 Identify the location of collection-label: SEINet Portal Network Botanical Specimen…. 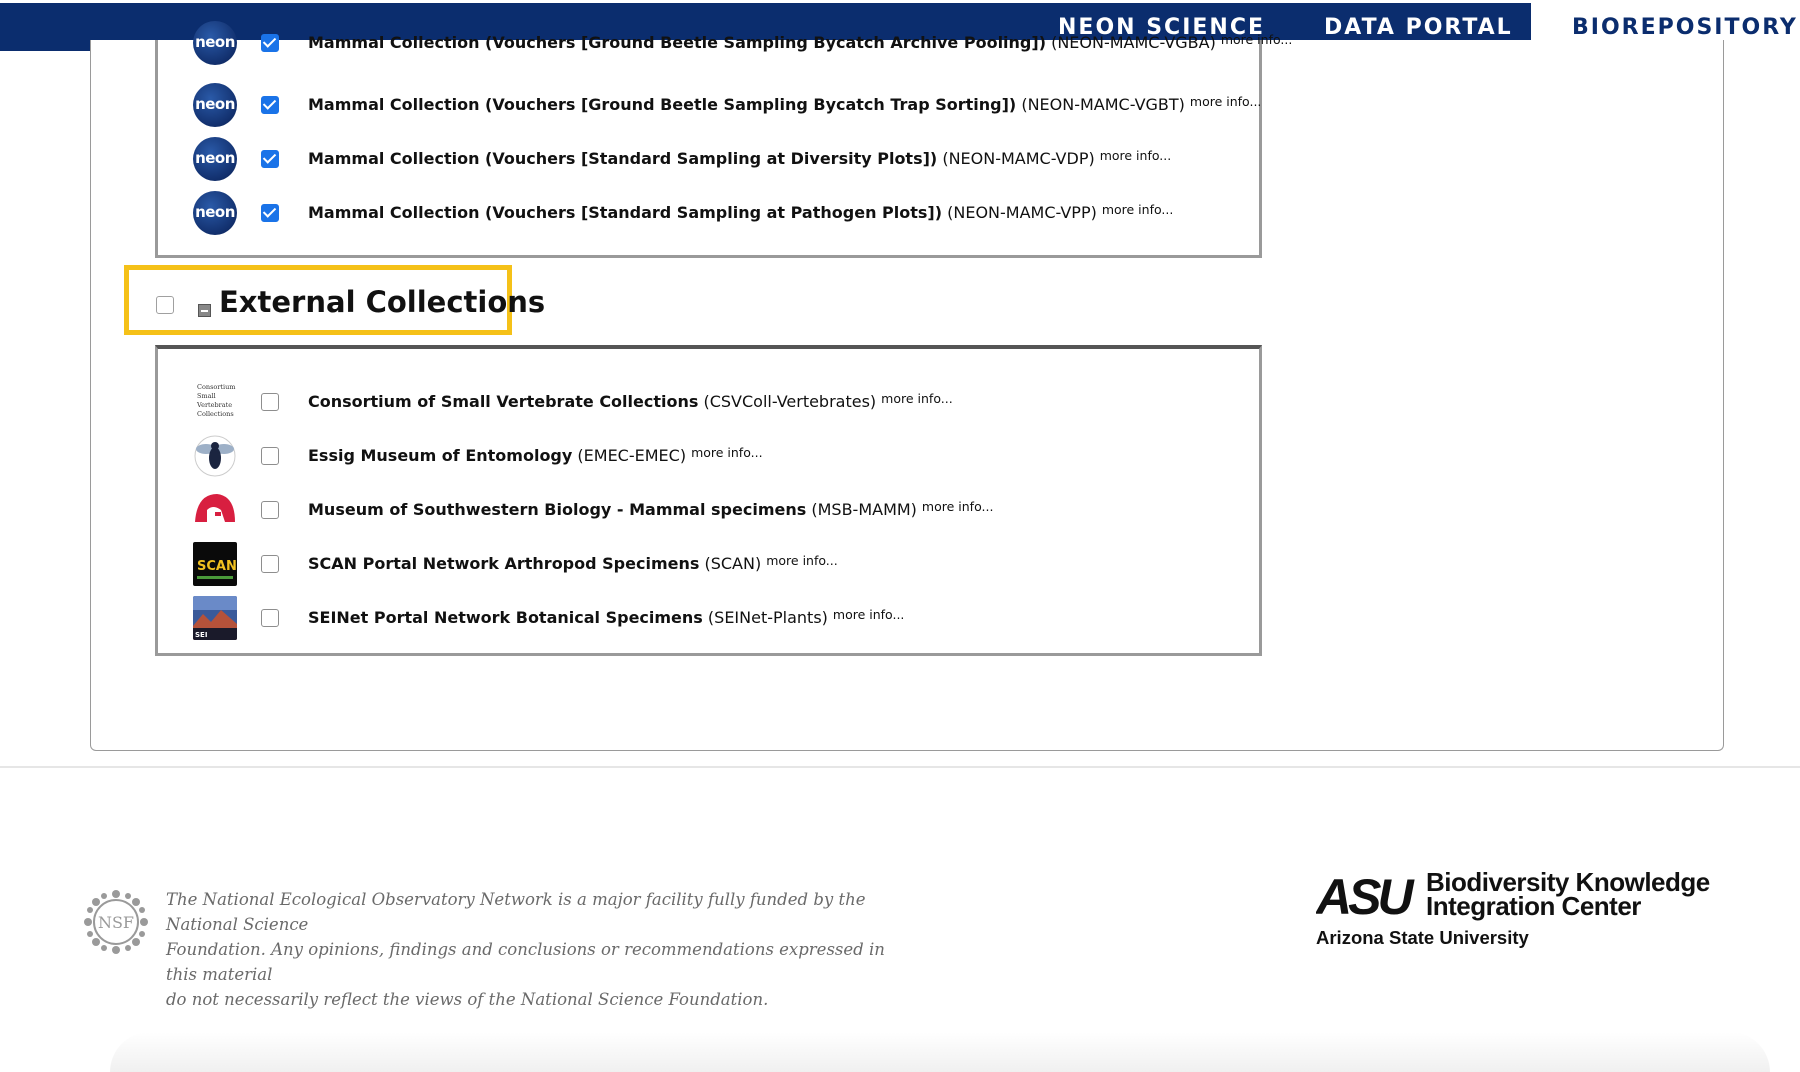
(606, 617).